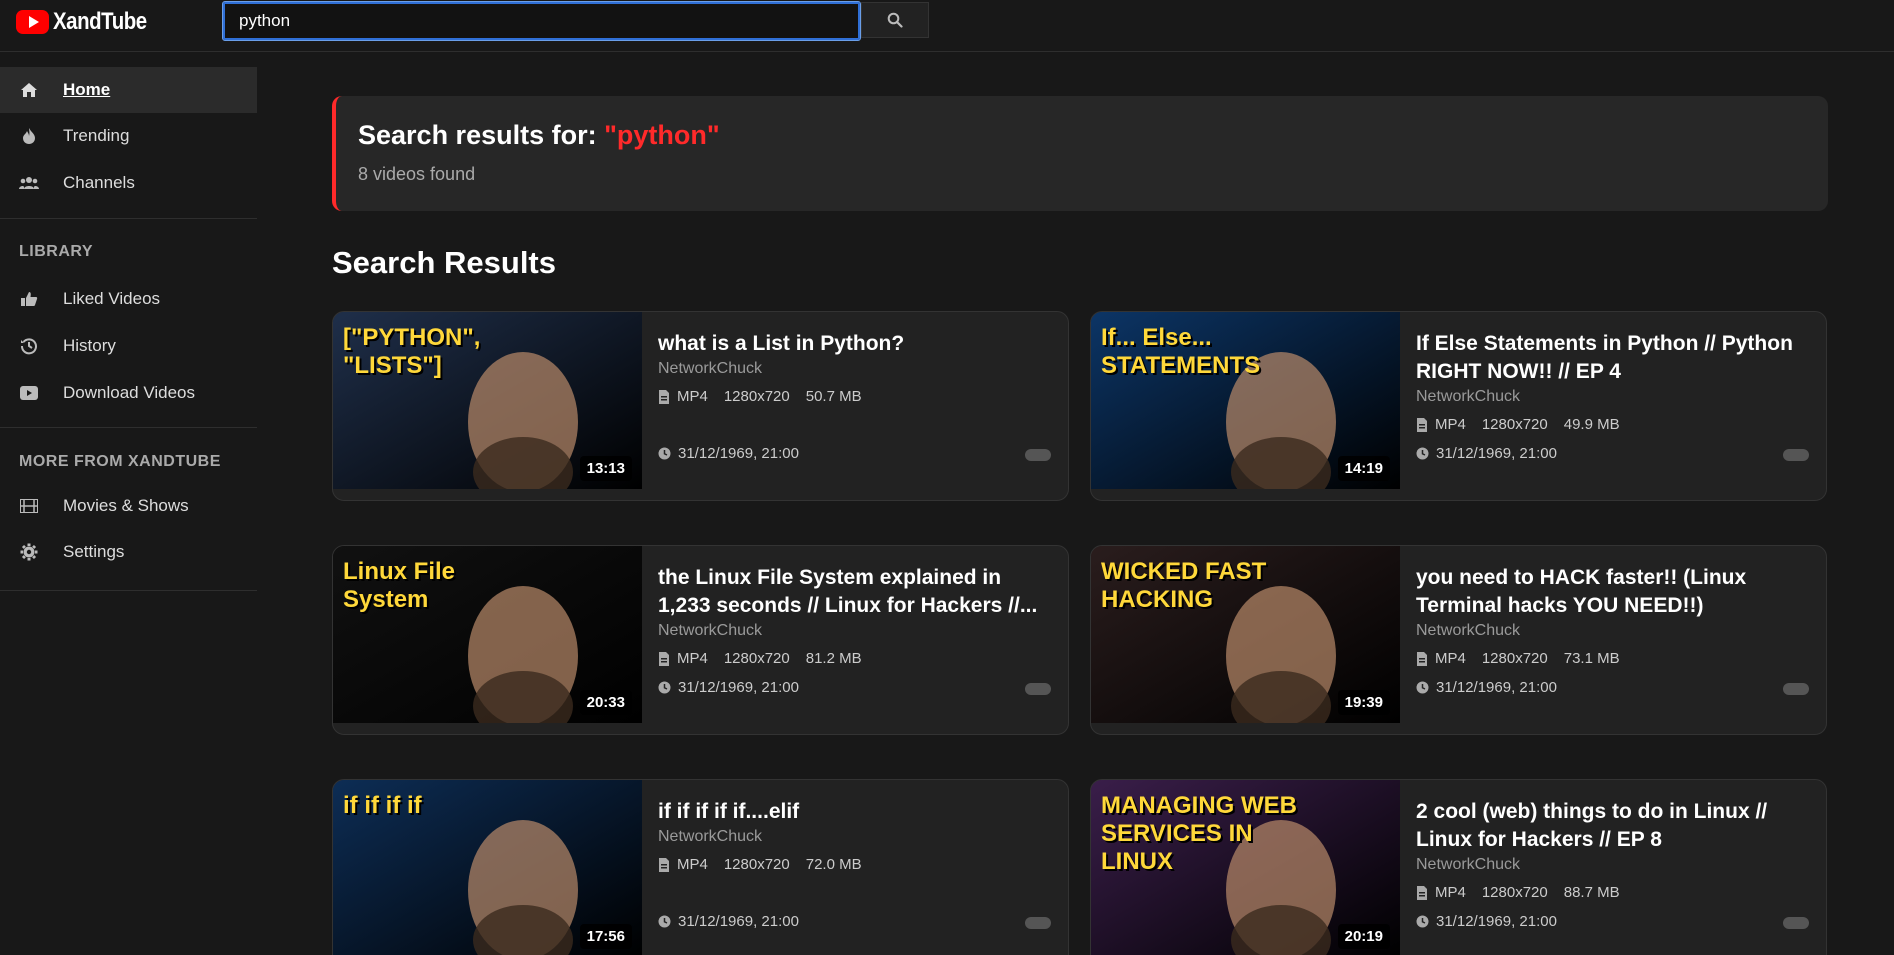 The image size is (1894, 955). What do you see at coordinates (112, 298) in the screenshot?
I see `sidebar-item-label: Liked Videos` at bounding box center [112, 298].